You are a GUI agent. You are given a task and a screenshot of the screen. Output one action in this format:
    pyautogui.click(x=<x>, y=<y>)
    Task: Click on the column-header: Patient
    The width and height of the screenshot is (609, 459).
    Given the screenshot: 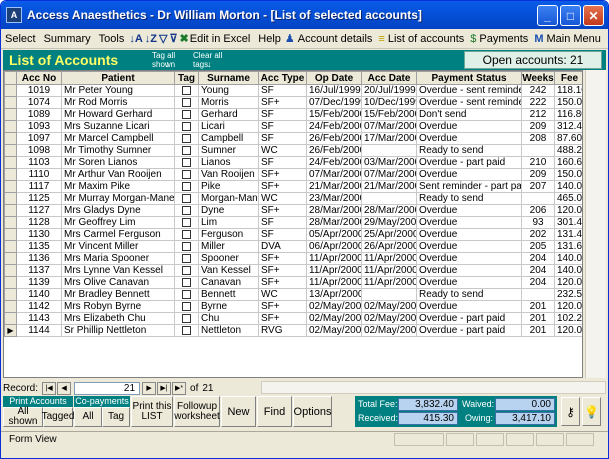 What is the action you would take?
    pyautogui.click(x=118, y=78)
    